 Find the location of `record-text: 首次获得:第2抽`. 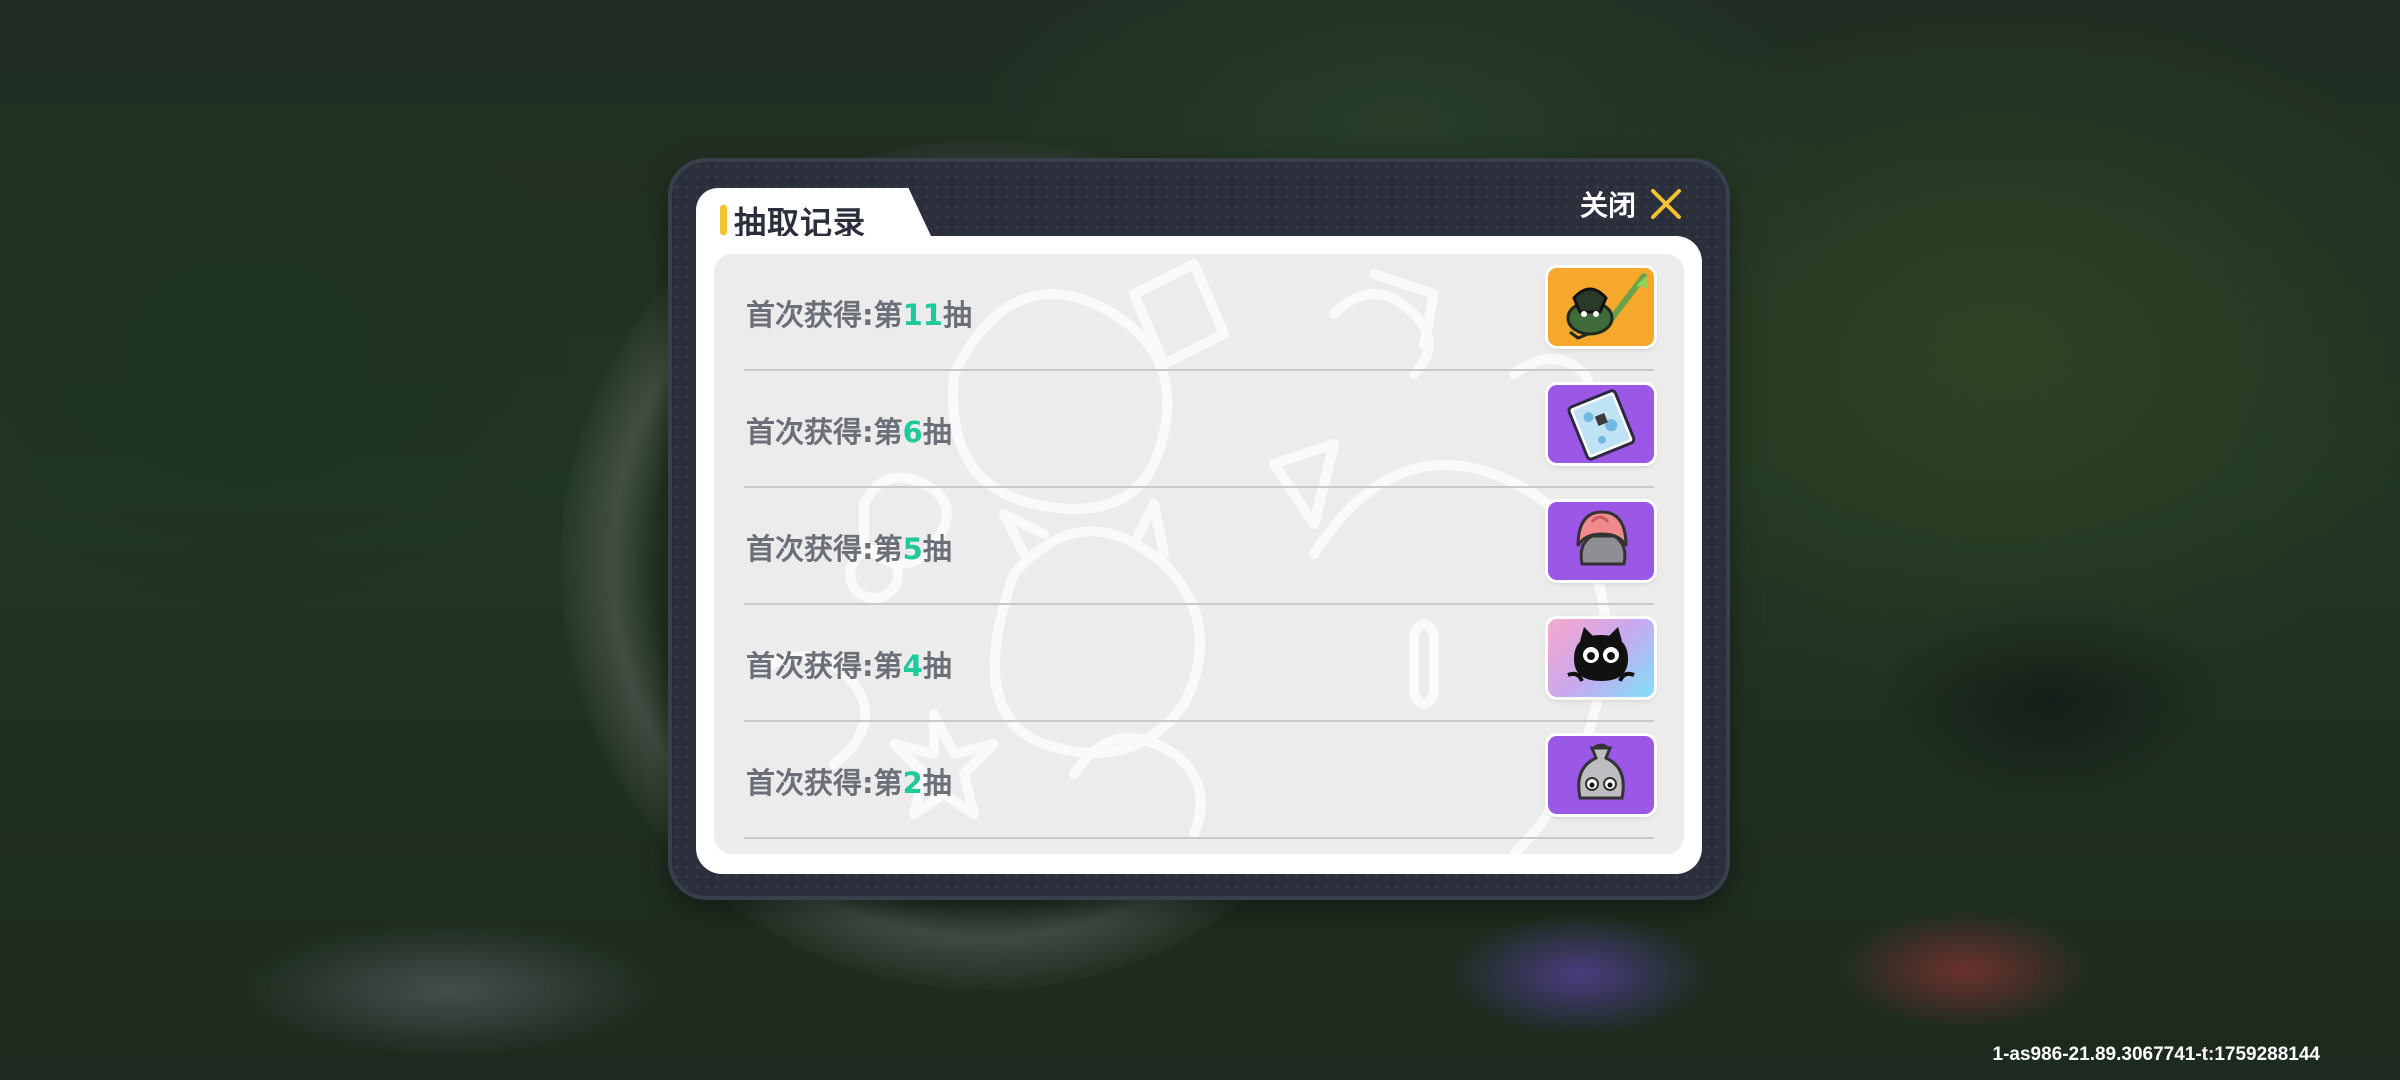

record-text: 首次获得:第2抽 is located at coordinates (849, 781).